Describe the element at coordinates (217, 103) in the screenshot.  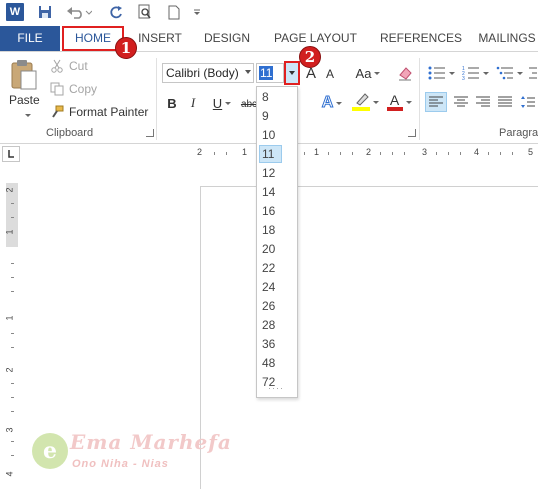
I see `underline-label: U` at that location.